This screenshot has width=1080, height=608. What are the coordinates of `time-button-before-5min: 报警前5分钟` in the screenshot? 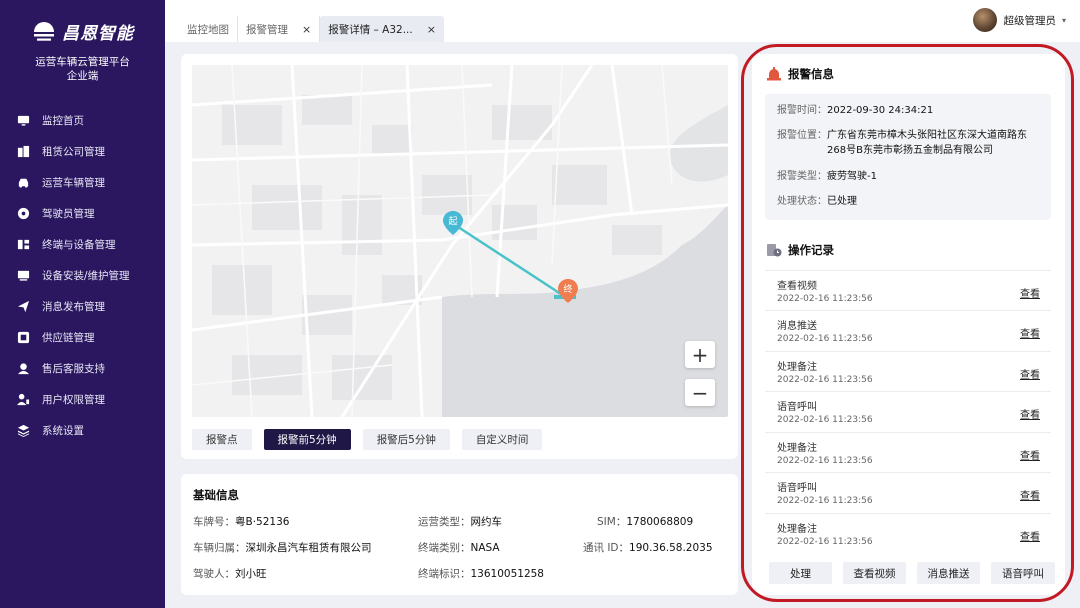 It's located at (307, 439).